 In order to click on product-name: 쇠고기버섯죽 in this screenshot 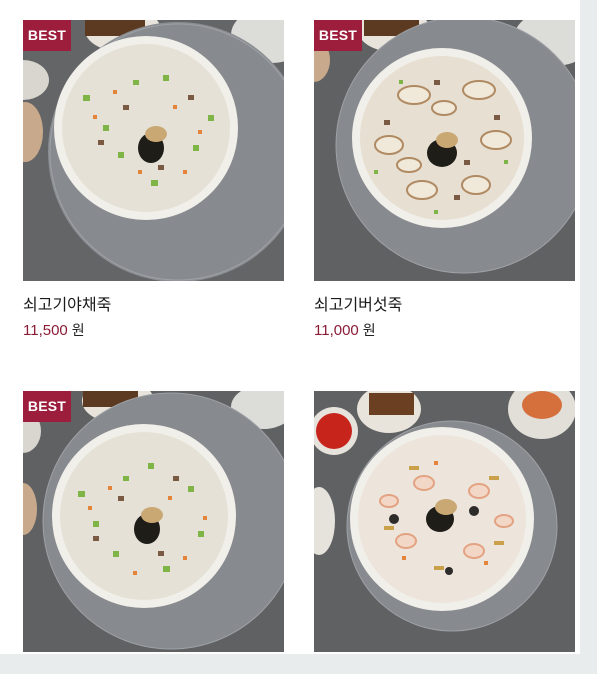, I will do `click(444, 305)`.